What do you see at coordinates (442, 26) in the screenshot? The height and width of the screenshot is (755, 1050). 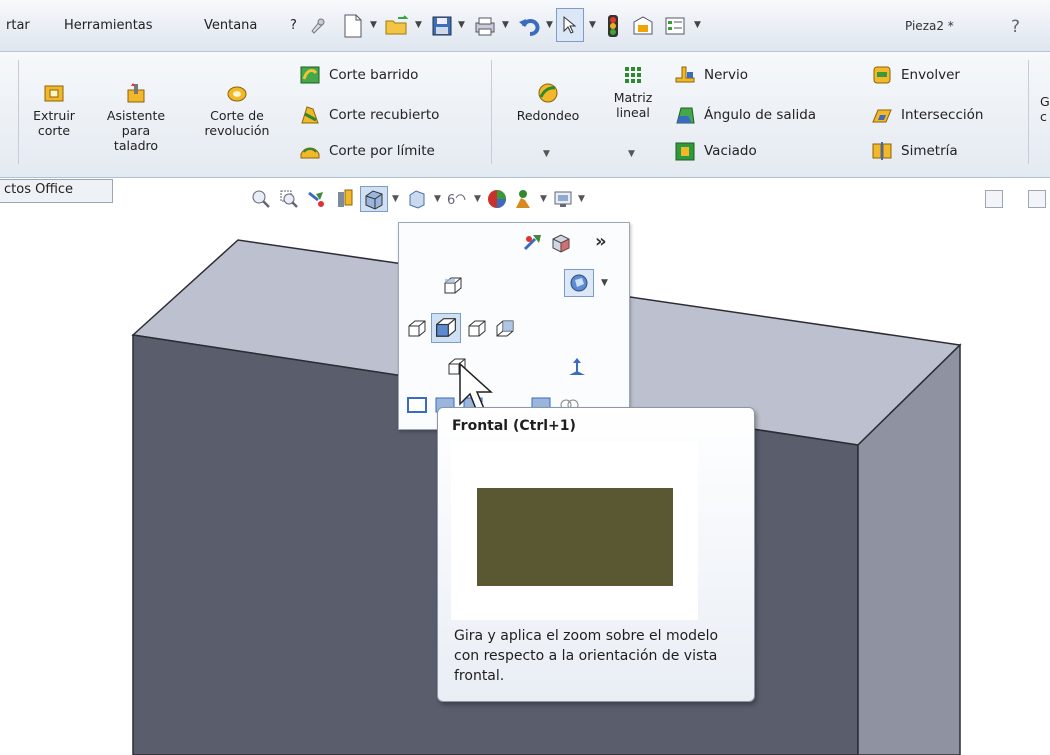 I see `save-icon` at bounding box center [442, 26].